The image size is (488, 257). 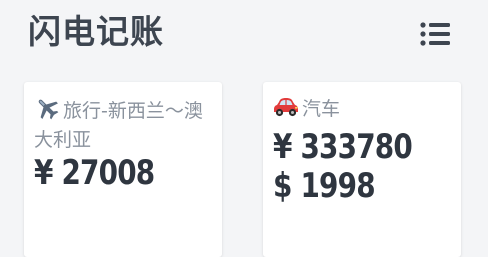 What do you see at coordinates (363, 110) in the screenshot?
I see `card-label: 汽车` at bounding box center [363, 110].